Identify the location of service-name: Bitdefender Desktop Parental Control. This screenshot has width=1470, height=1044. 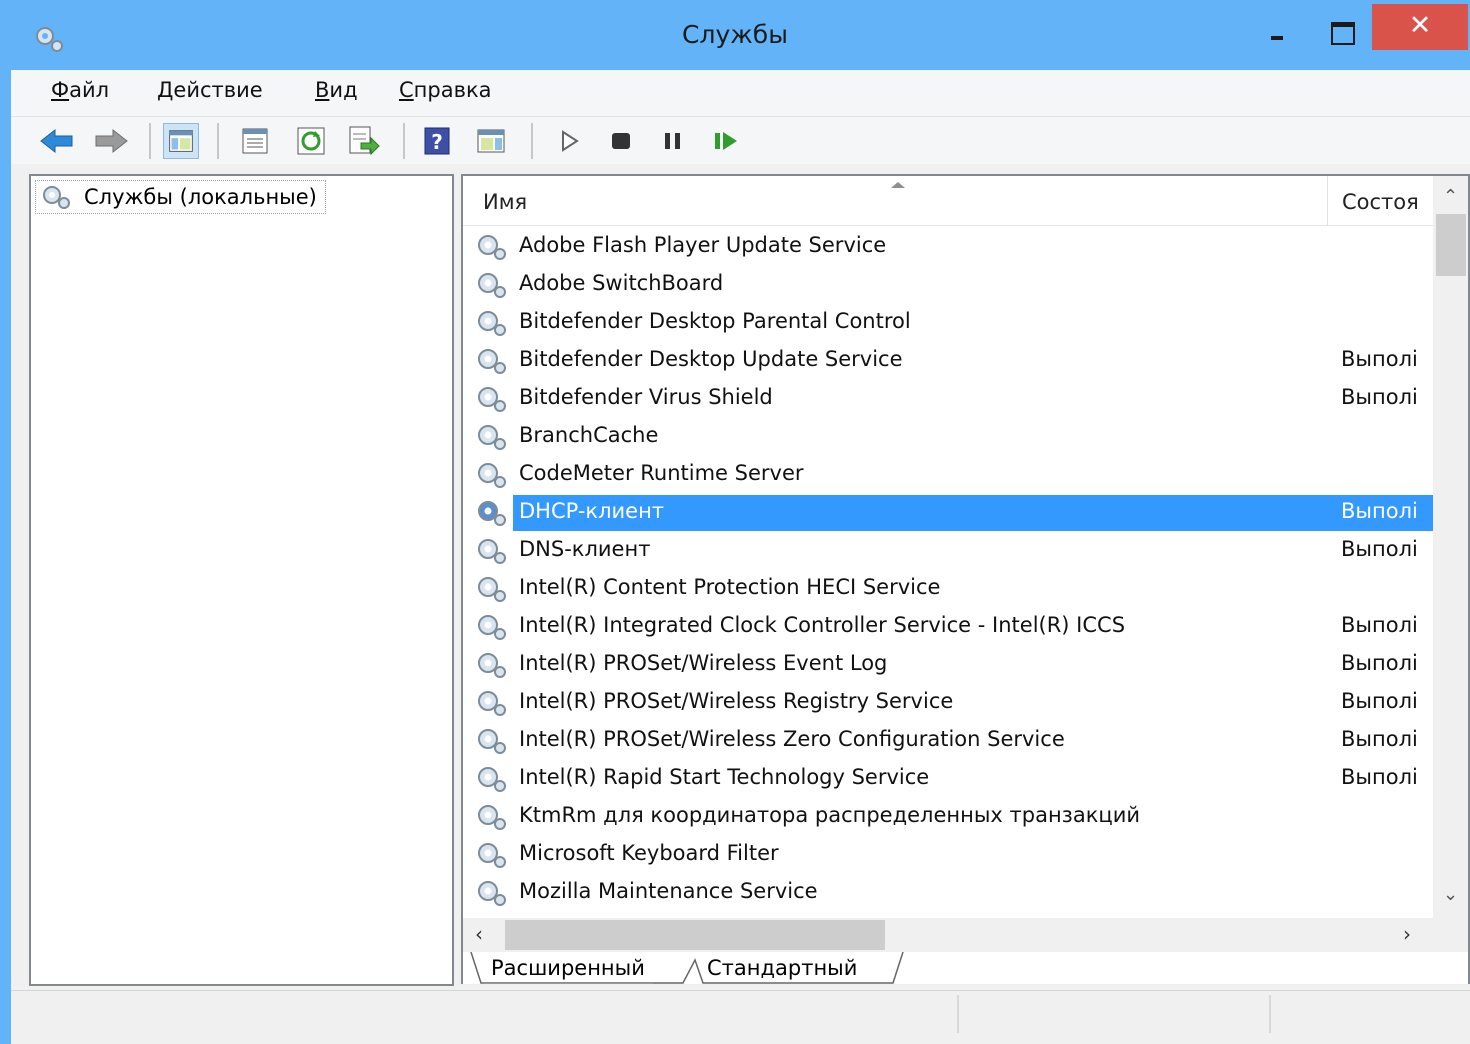
(715, 321).